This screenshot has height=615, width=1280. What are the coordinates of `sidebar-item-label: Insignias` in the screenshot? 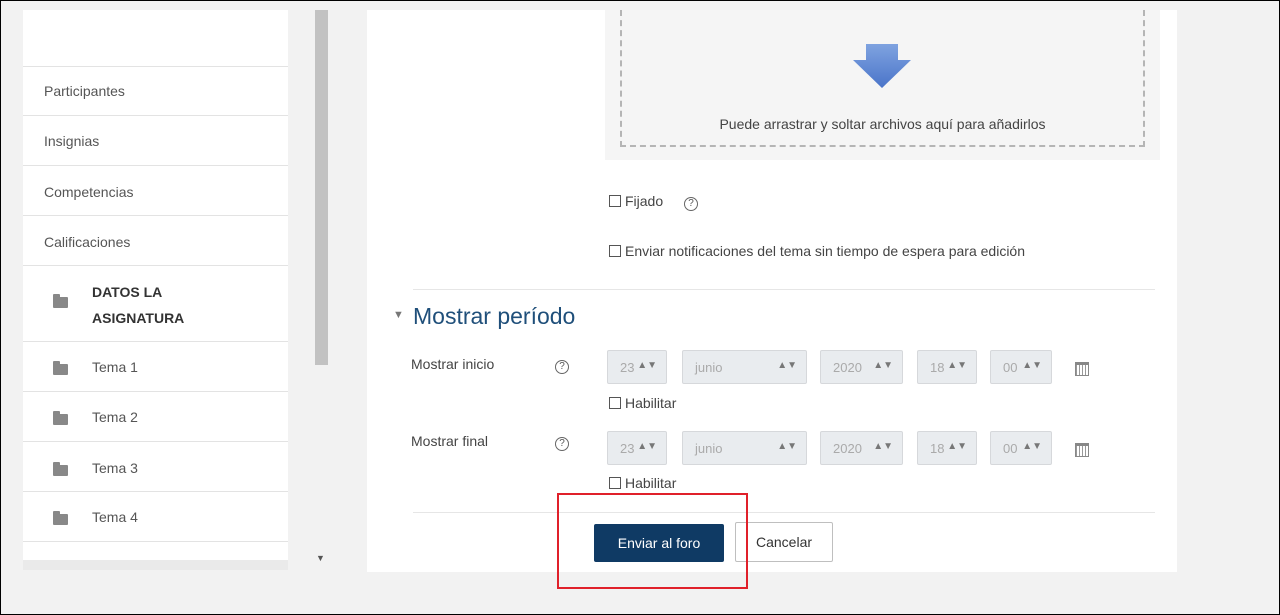 It's located at (72, 141).